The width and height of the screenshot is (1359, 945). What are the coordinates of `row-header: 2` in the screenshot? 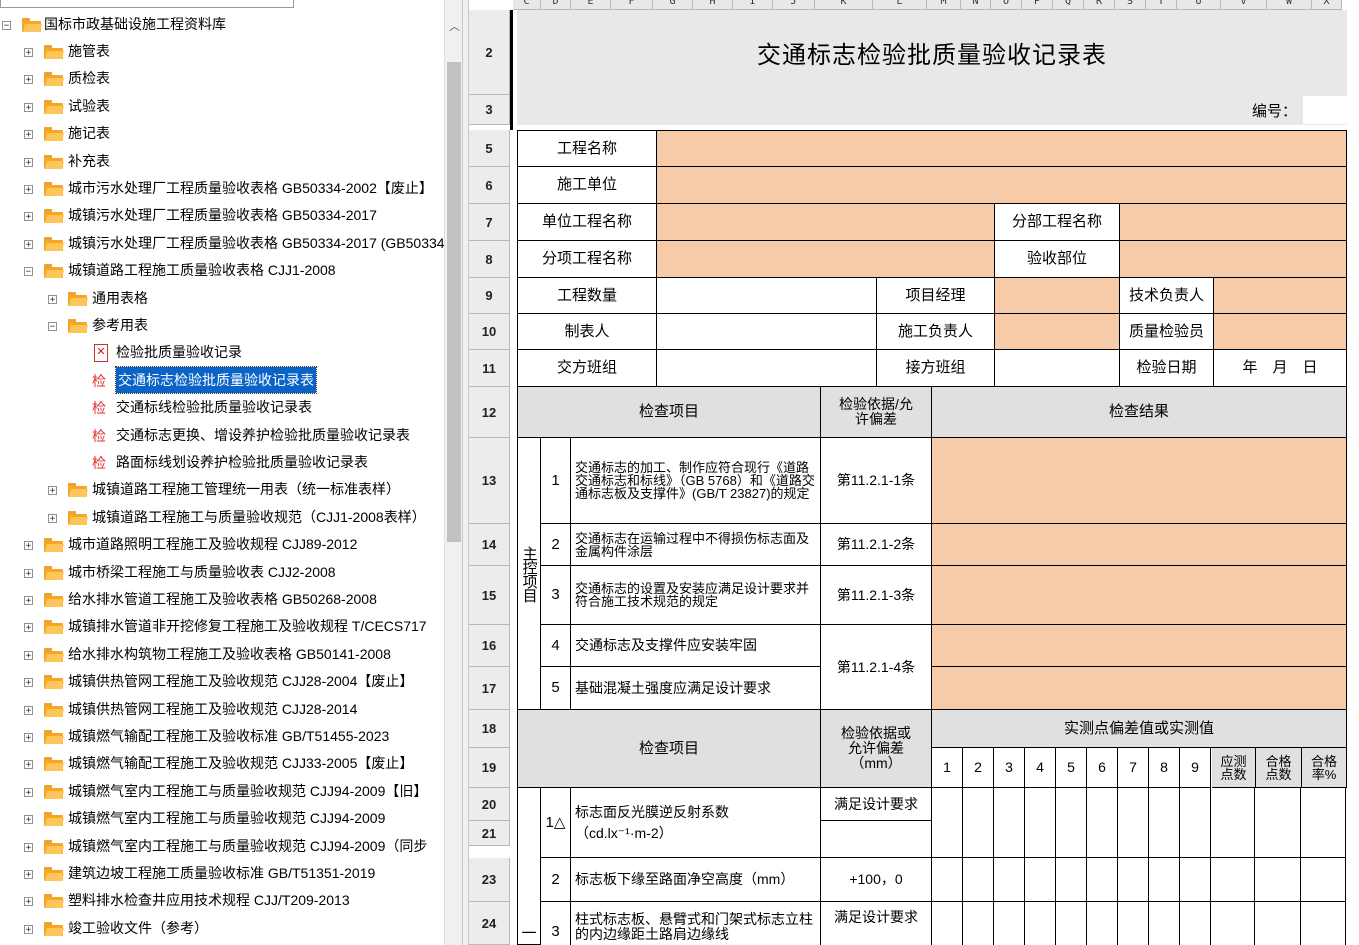 It's located at (489, 52).